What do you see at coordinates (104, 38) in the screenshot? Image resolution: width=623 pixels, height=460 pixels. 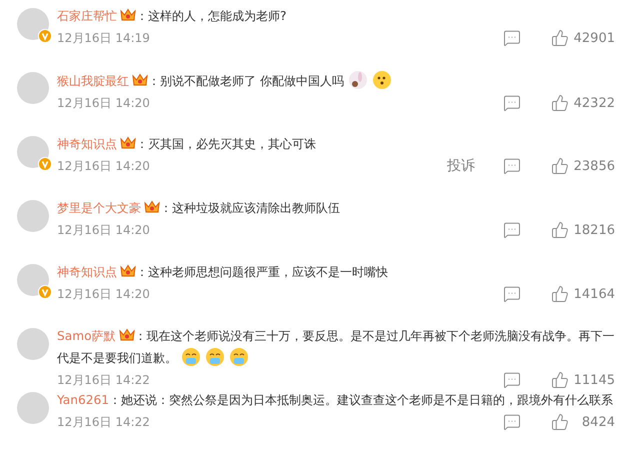 I see `comment-time: 12月16日 14:19` at bounding box center [104, 38].